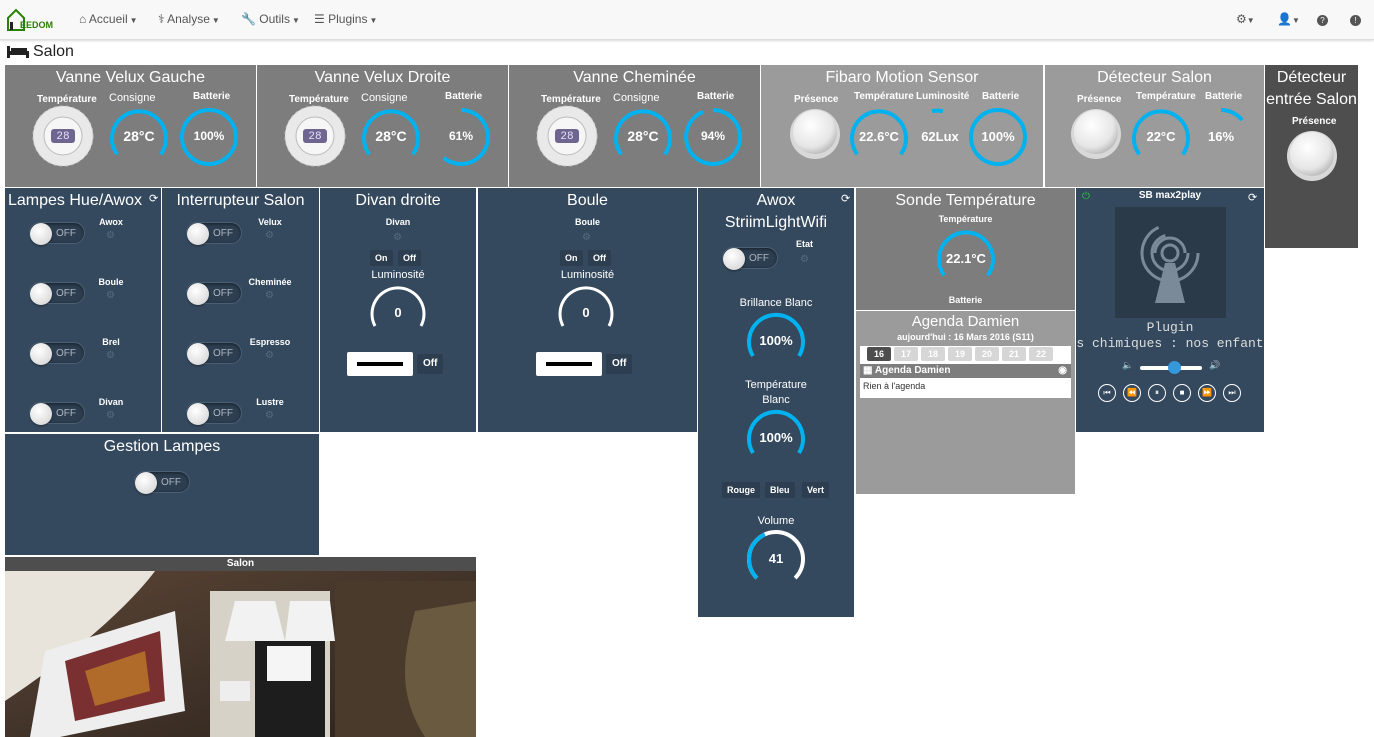 The width and height of the screenshot is (1374, 737). I want to click on temperature-value: 22.6°C, so click(879, 136).